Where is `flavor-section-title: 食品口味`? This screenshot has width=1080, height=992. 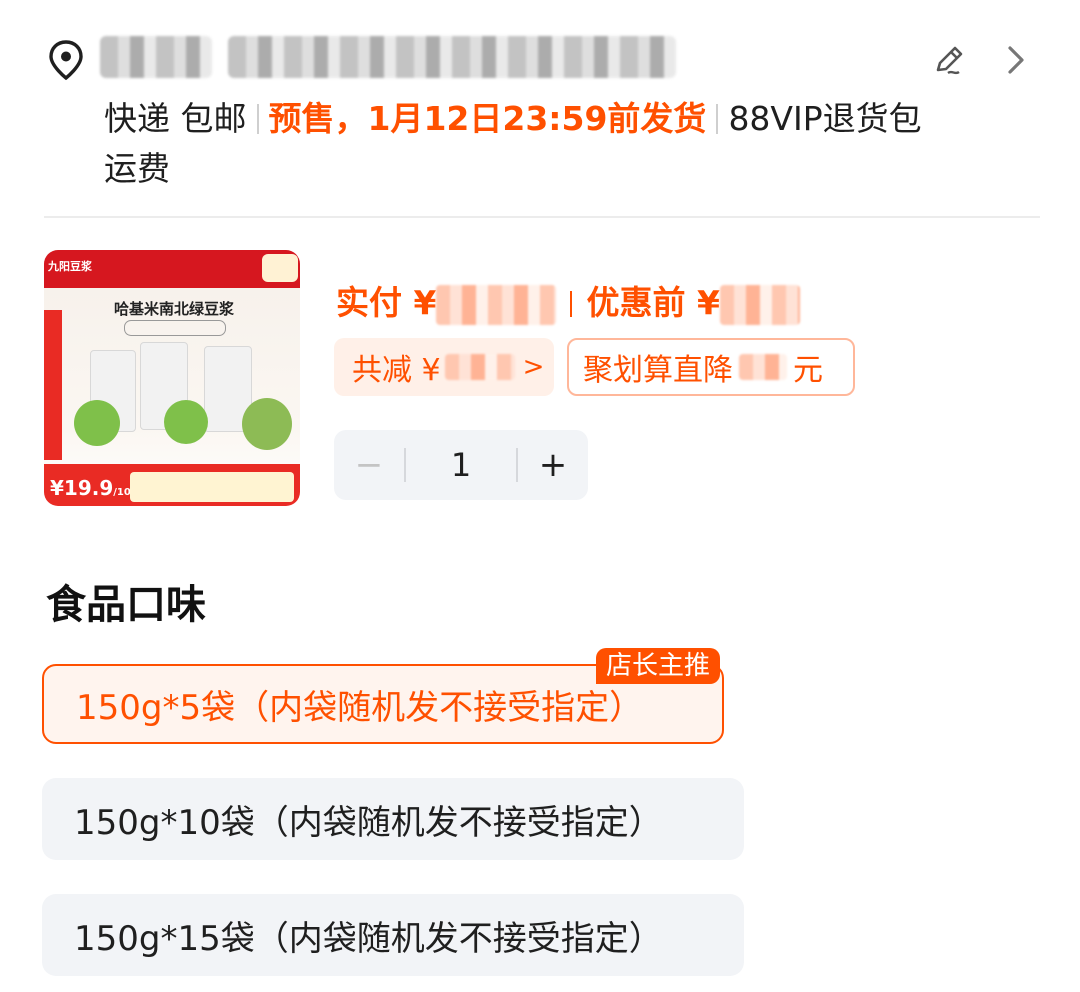
flavor-section-title: 食品口味 is located at coordinates (126, 605).